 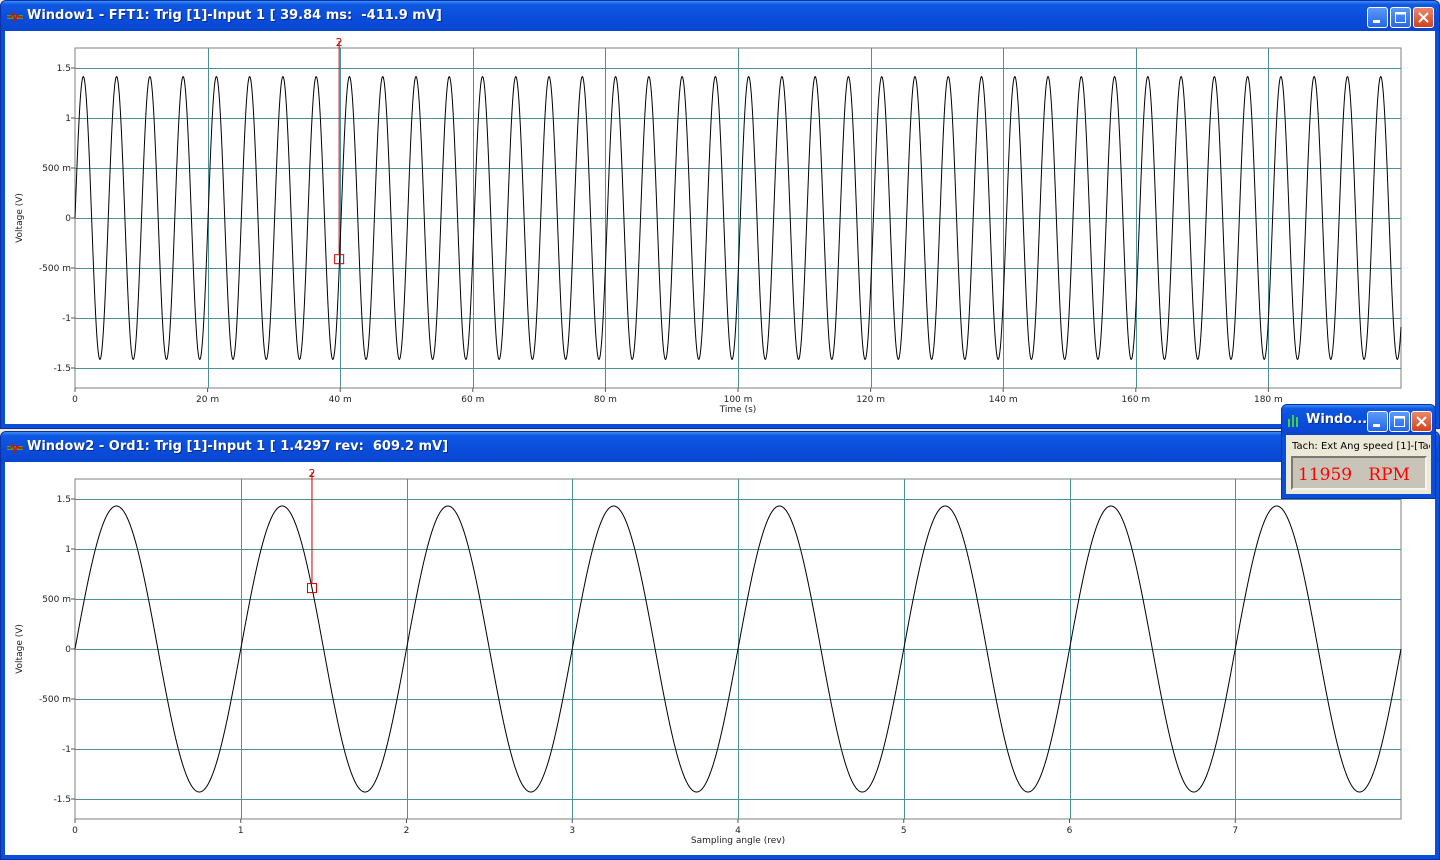 What do you see at coordinates (56, 169) in the screenshot?
I see `w1-ytick-label: 500 m` at bounding box center [56, 169].